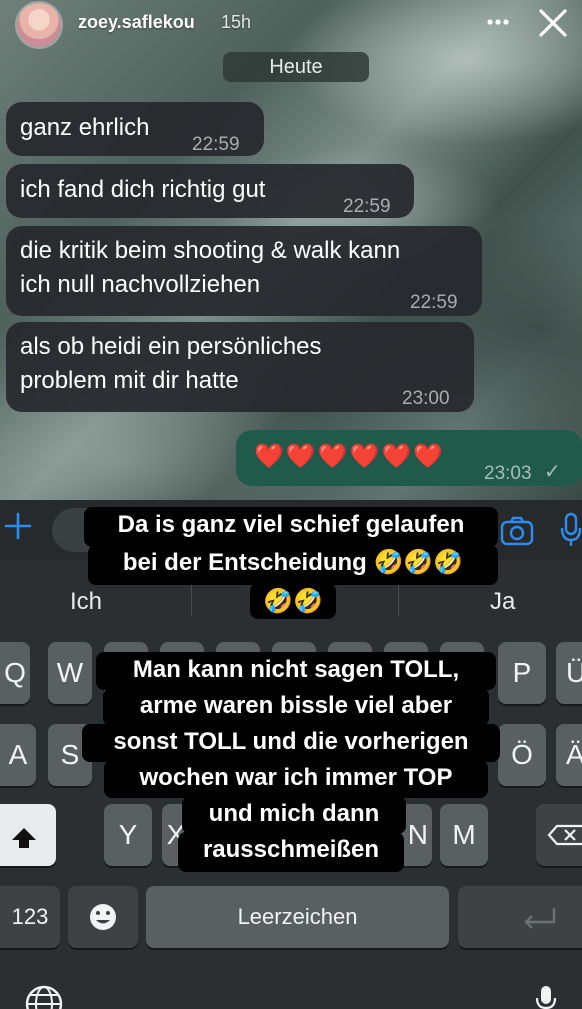  I want to click on globe-icon, so click(44, 996).